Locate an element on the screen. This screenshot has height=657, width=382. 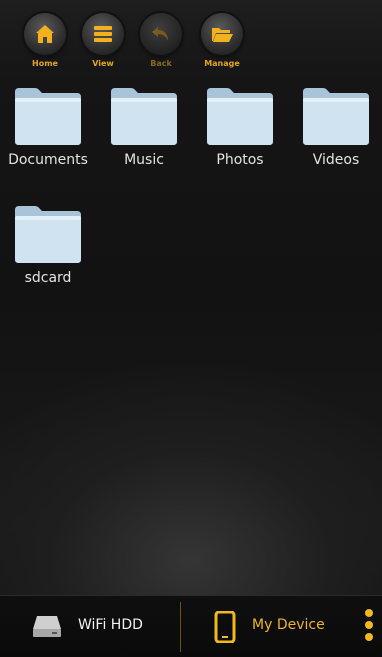
bottom-tab-bar: WiFi HDD My Device is located at coordinates (191, 626).